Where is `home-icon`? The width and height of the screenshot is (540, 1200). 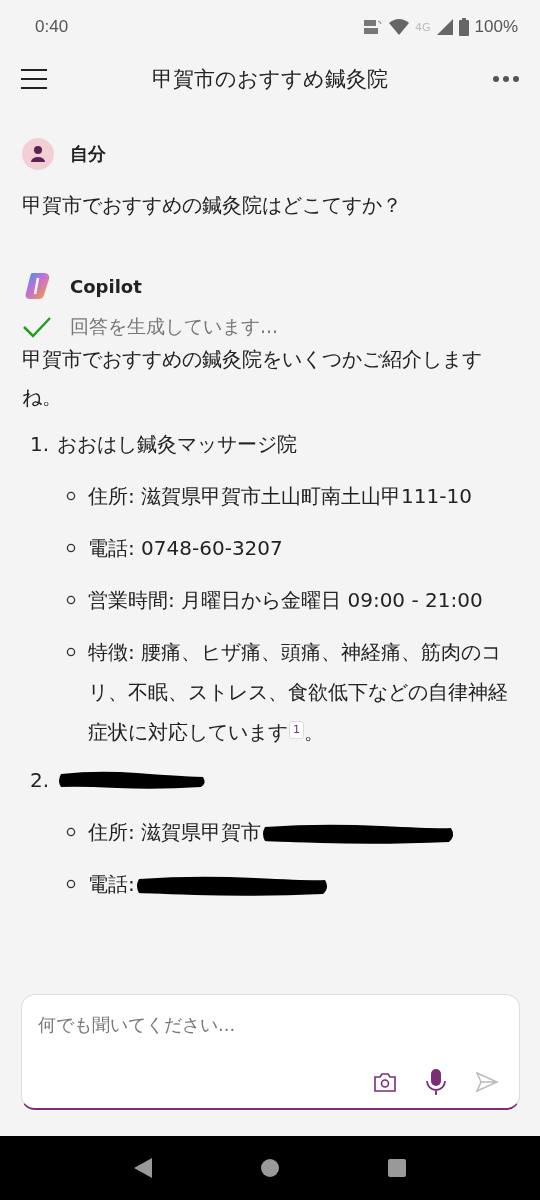
home-icon is located at coordinates (270, 1168).